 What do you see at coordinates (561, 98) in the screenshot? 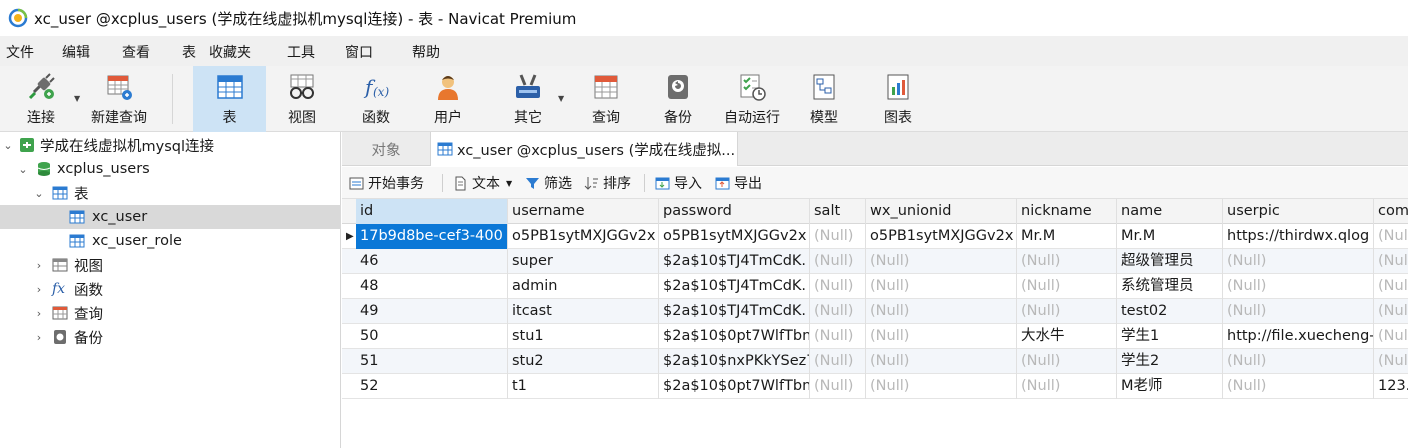
I see `other-dropdown-icon: ▼` at bounding box center [561, 98].